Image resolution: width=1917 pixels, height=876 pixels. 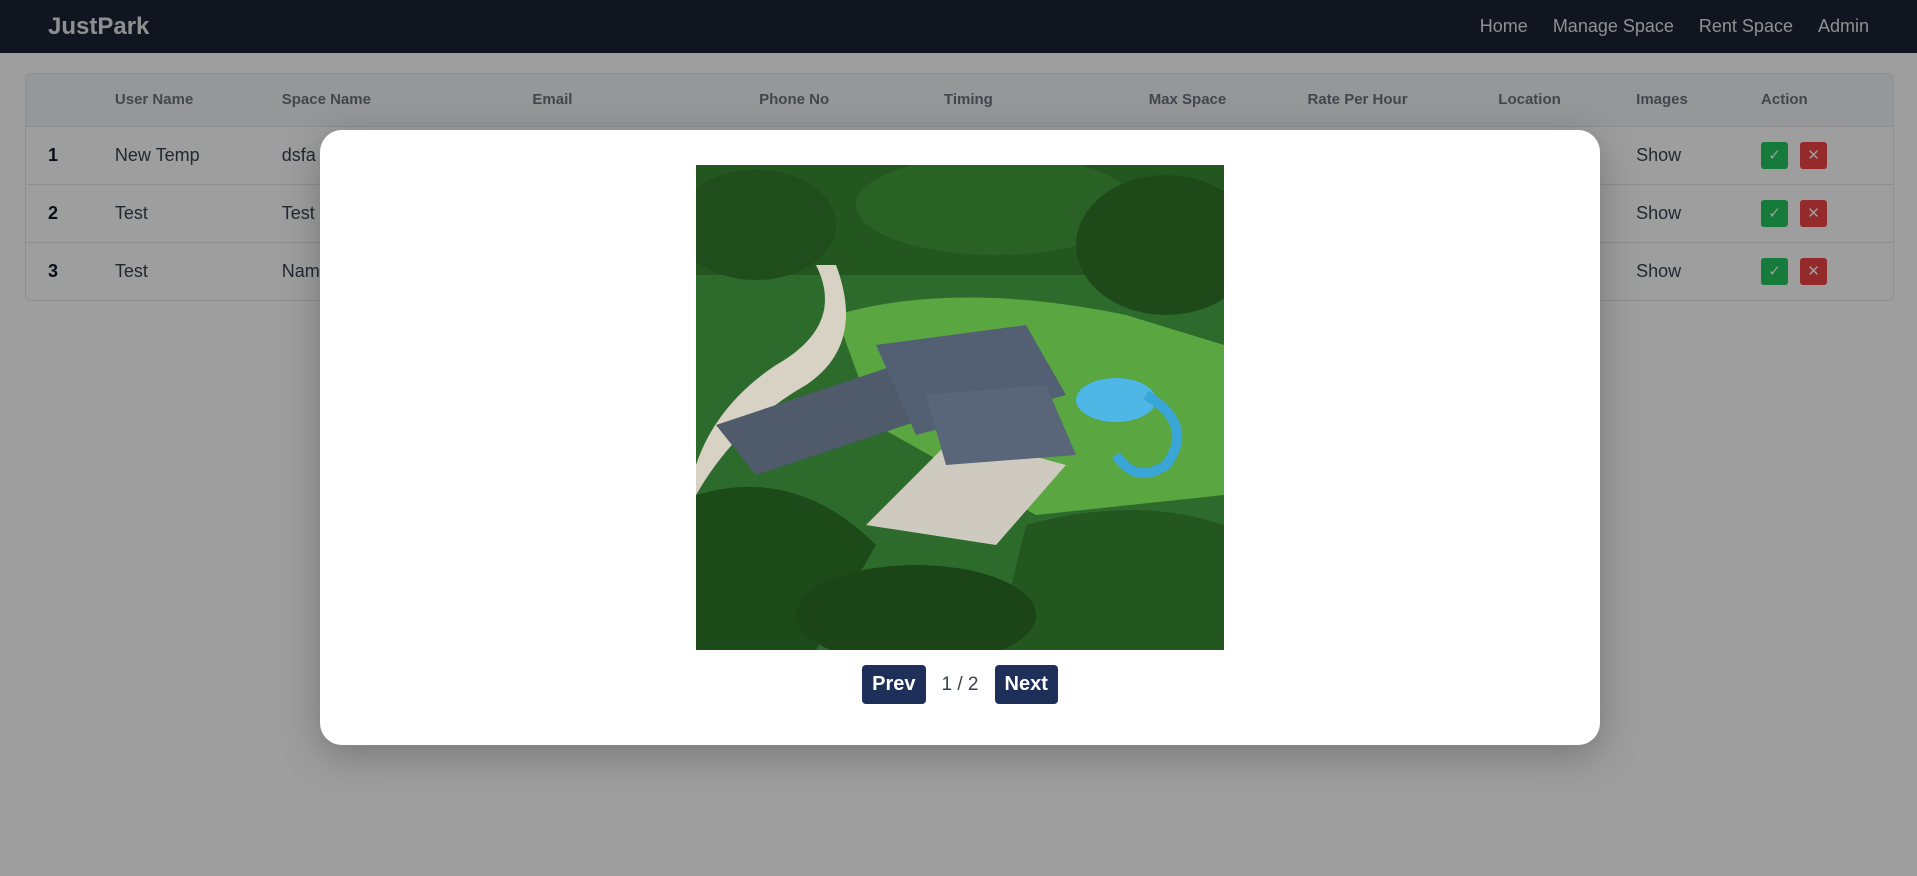 I want to click on next-button: Next, so click(x=1026, y=684).